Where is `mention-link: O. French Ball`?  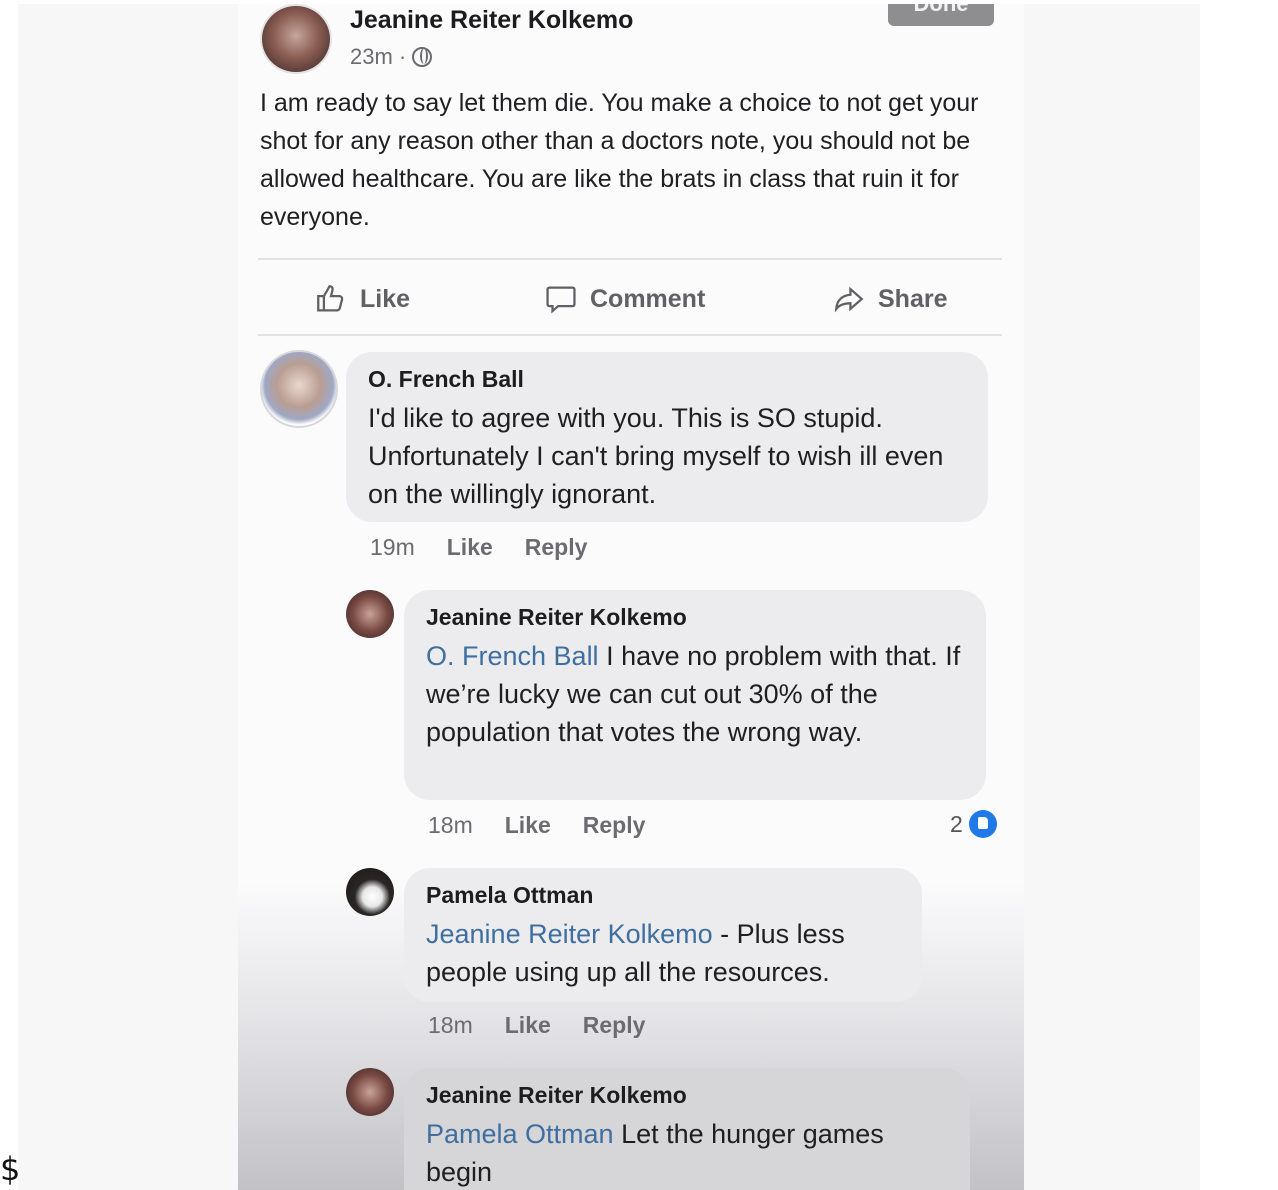 mention-link: O. French Ball is located at coordinates (512, 656).